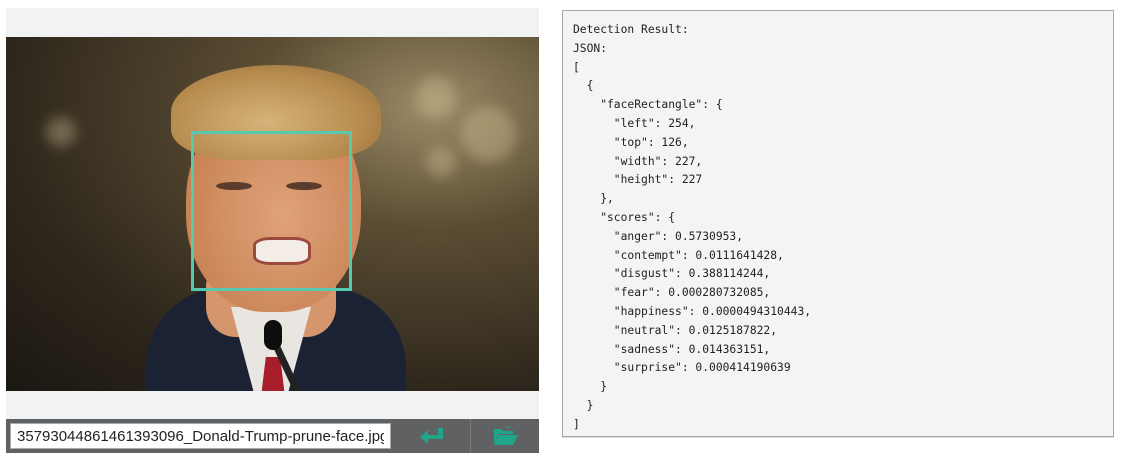 This screenshot has height=460, width=1123. What do you see at coordinates (271, 211) in the screenshot?
I see `face-detection-box` at bounding box center [271, 211].